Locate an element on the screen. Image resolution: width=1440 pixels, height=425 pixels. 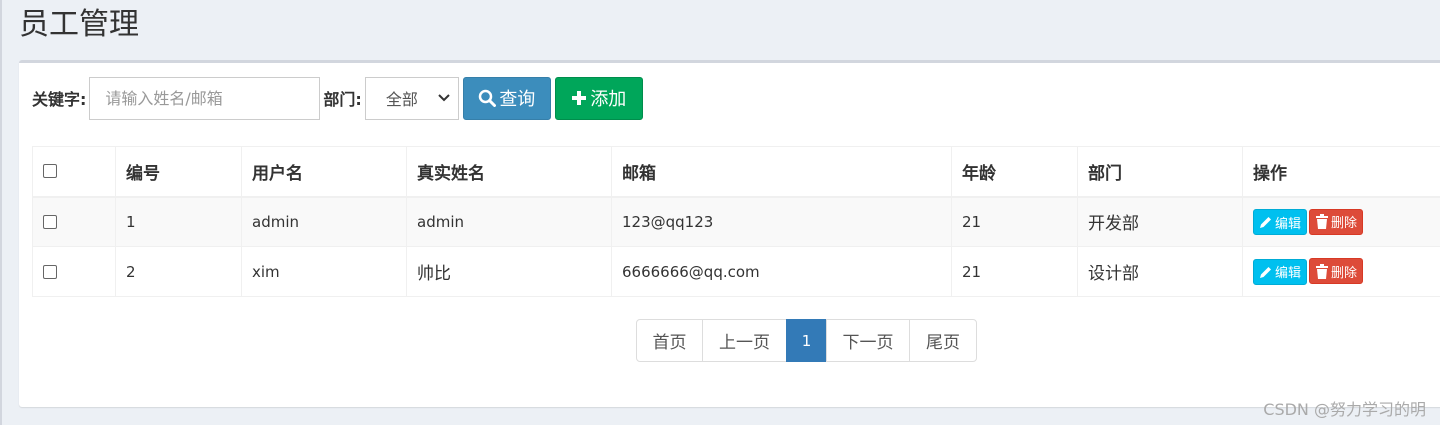
dept-label: 部门: is located at coordinates (342, 99).